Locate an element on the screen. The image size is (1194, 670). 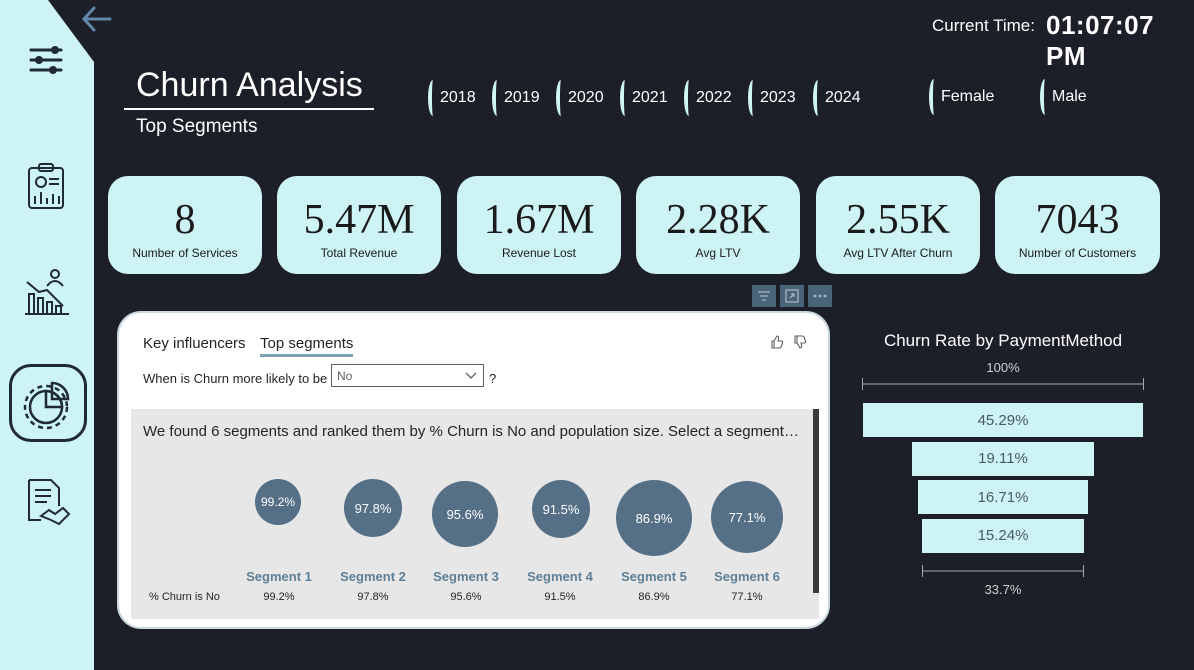
year-label: 2019 is located at coordinates (522, 97).